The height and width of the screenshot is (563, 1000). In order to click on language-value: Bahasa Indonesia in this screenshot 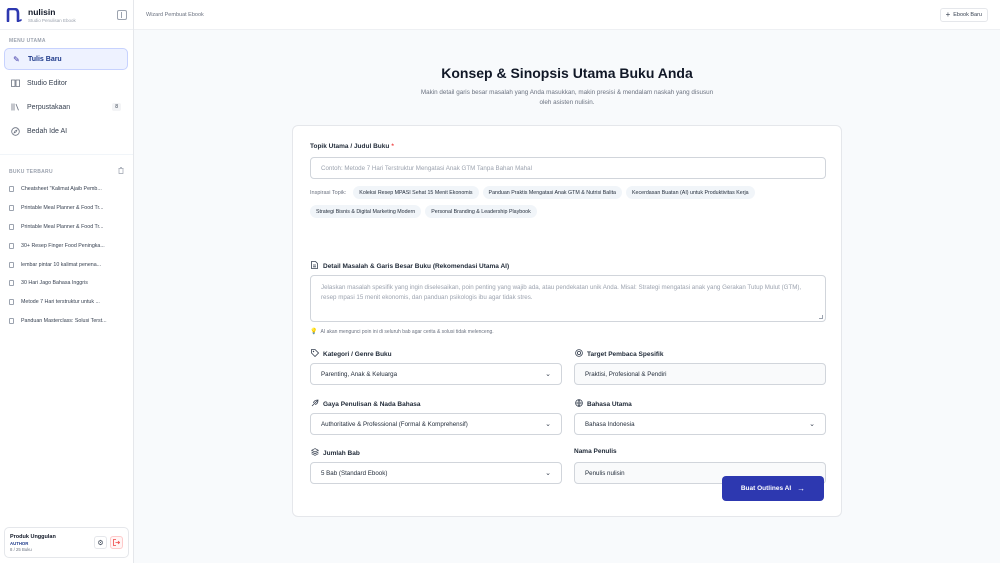, I will do `click(610, 424)`.